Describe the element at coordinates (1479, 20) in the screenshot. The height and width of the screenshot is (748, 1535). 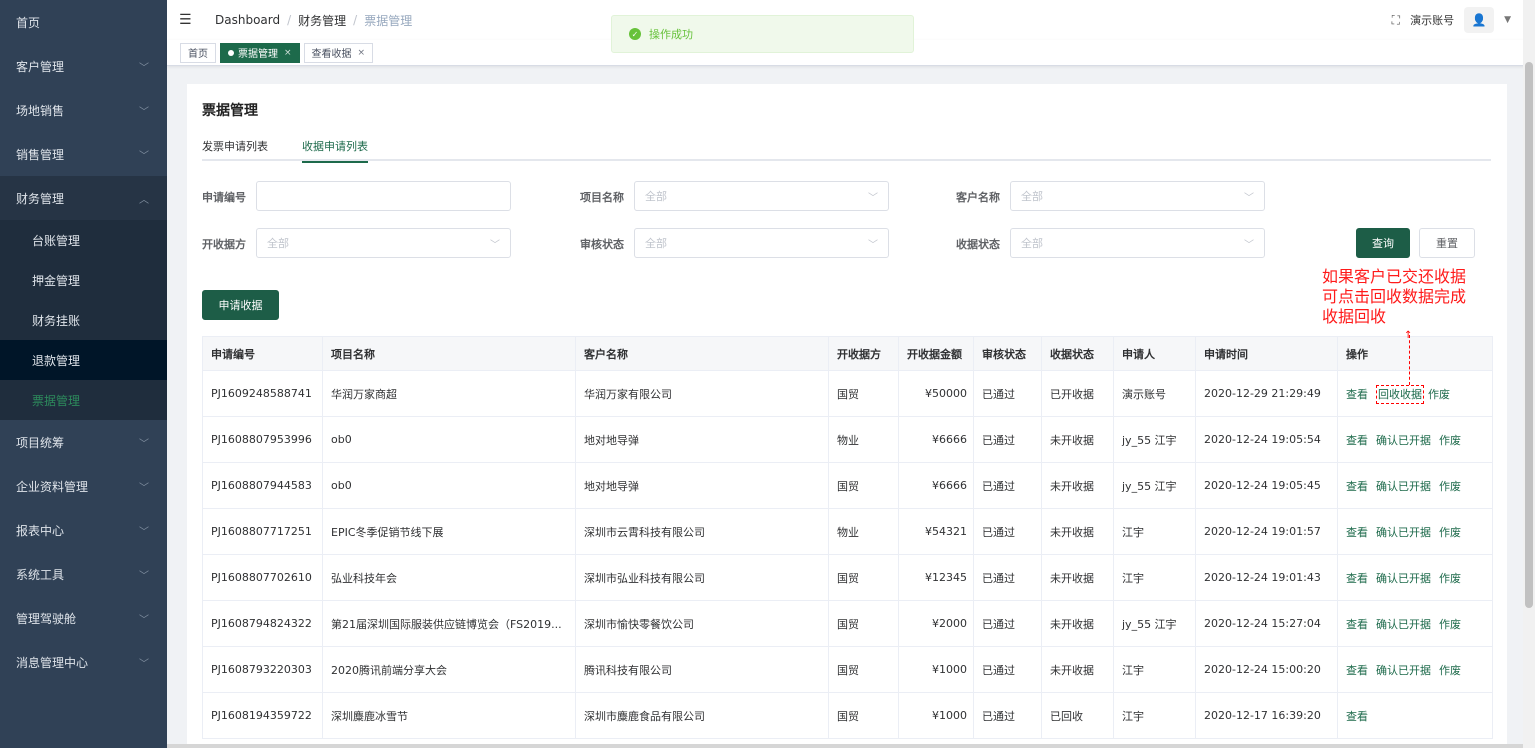
I see `avatar: 👤` at that location.